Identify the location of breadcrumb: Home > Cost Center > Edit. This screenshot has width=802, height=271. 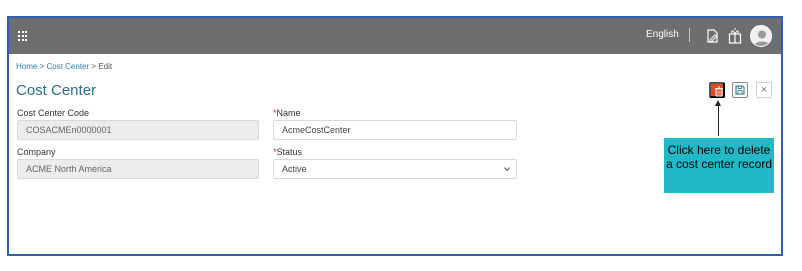
(64, 66).